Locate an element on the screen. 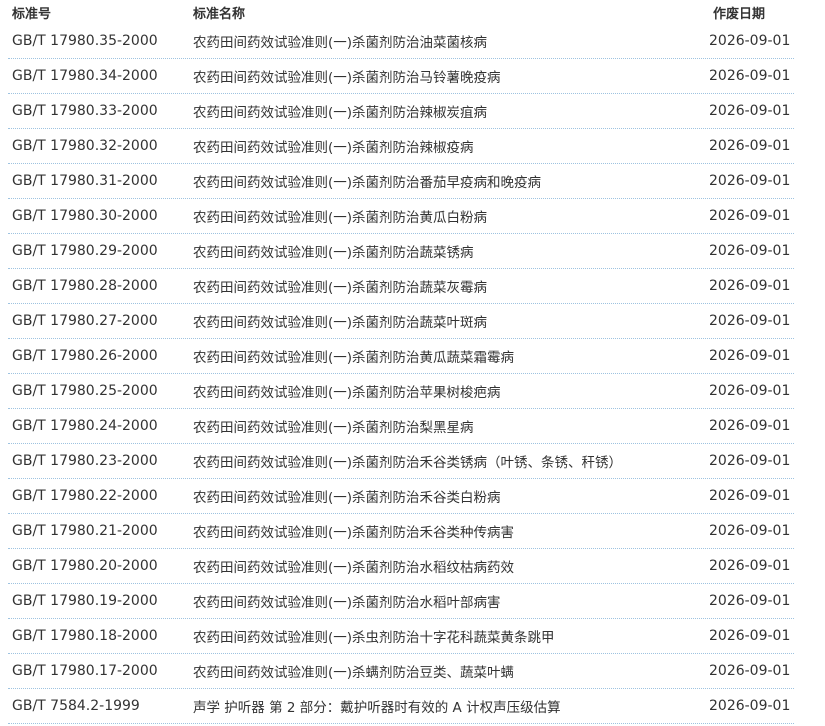 The image size is (825, 726). header-name: 标准名称 is located at coordinates (219, 14).